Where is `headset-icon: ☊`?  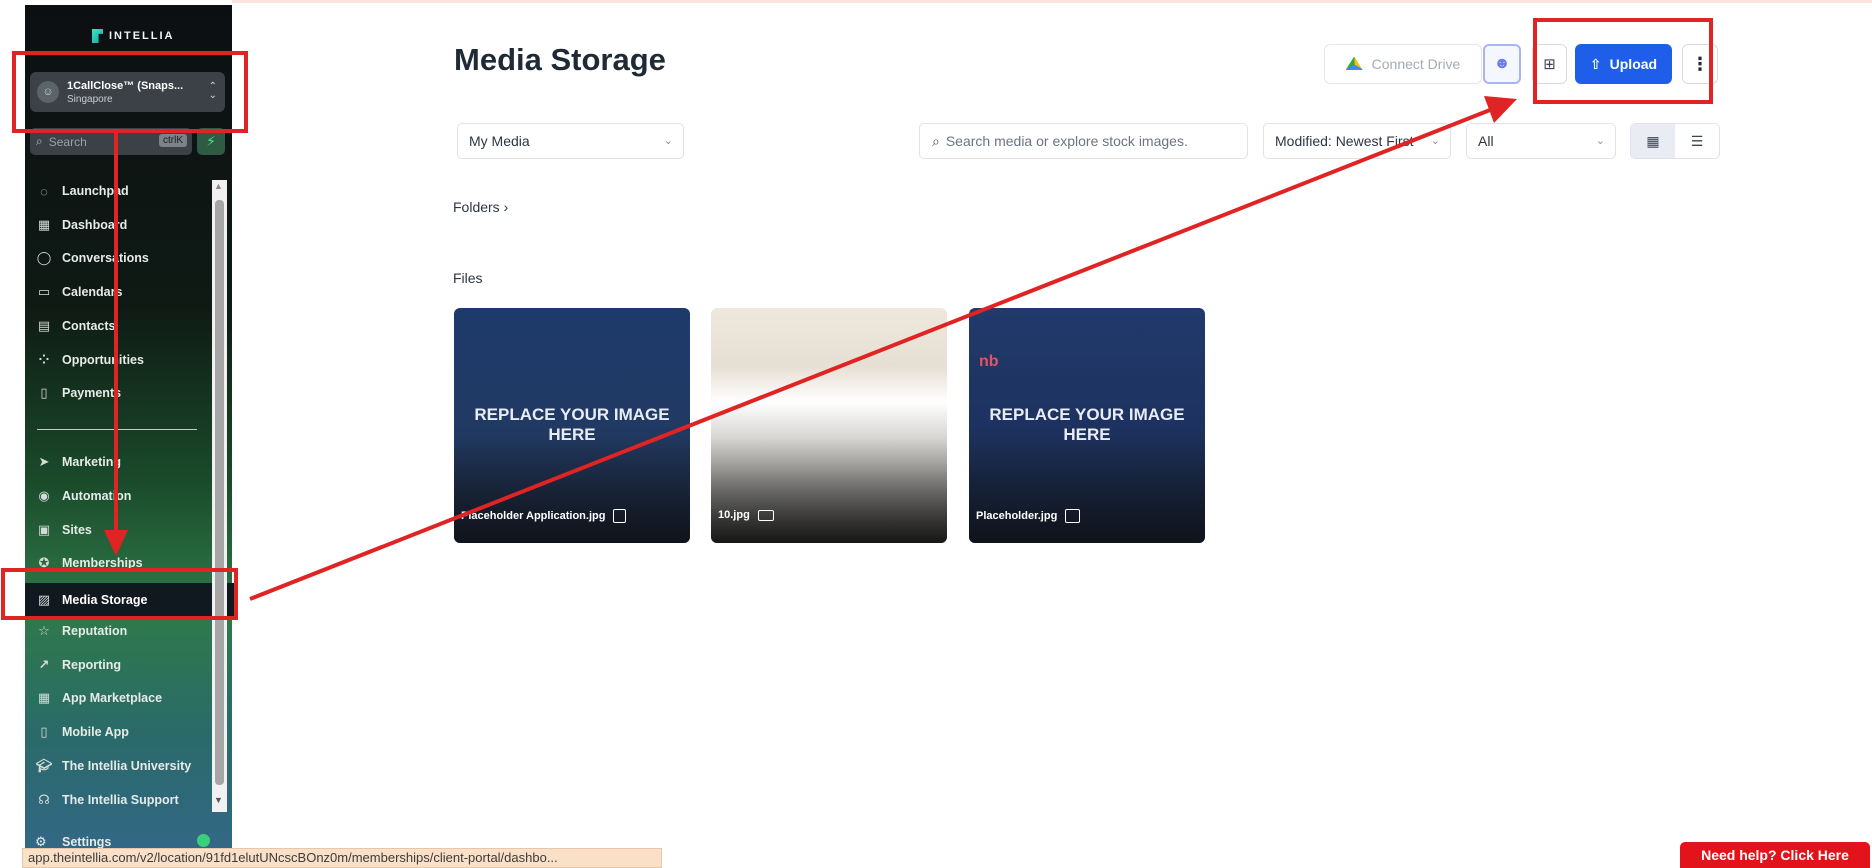 headset-icon: ☊ is located at coordinates (44, 799).